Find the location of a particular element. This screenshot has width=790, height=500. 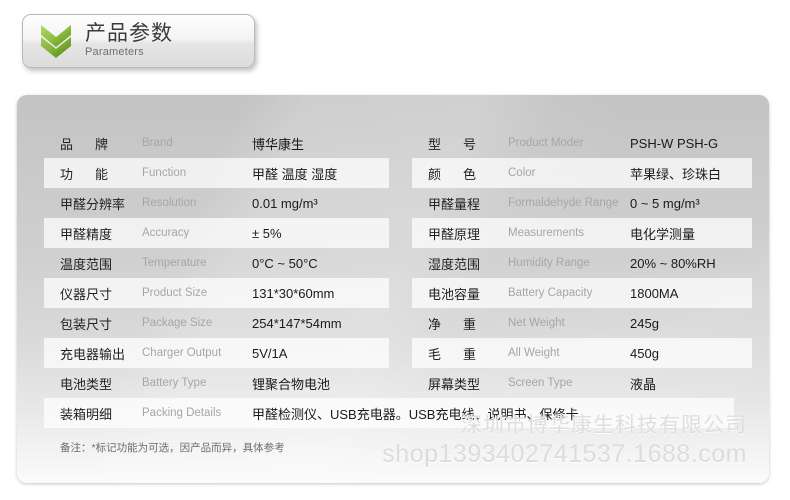

row-label-cn: 仪器尺寸 is located at coordinates (86, 294).